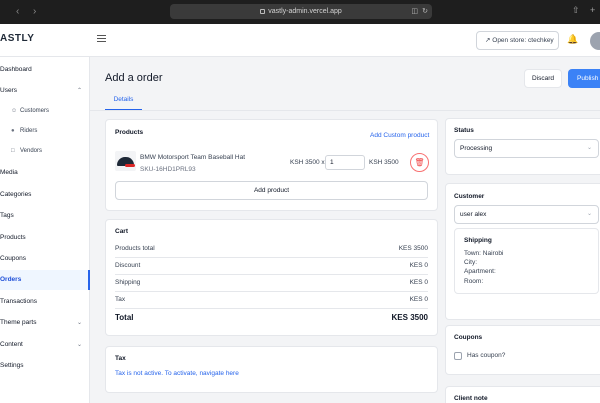  I want to click on product-unit-price: KSH 3500 x, so click(307, 162).